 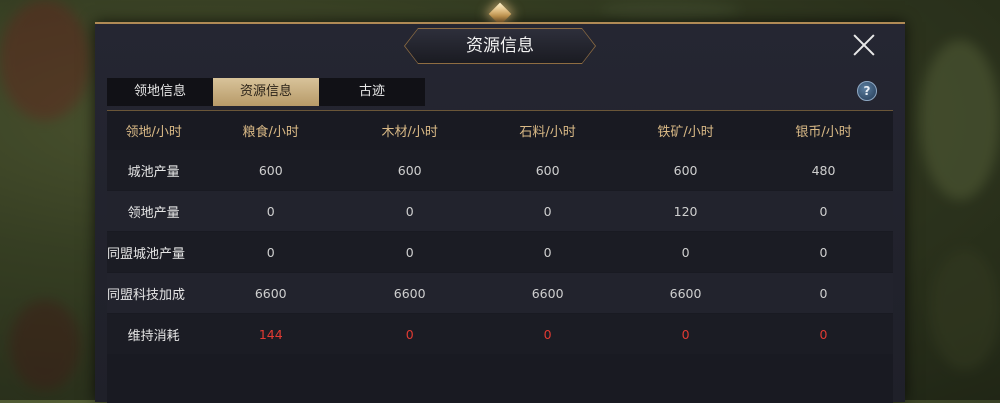 What do you see at coordinates (160, 92) in the screenshot?
I see `tab-territory-info: 领地信息` at bounding box center [160, 92].